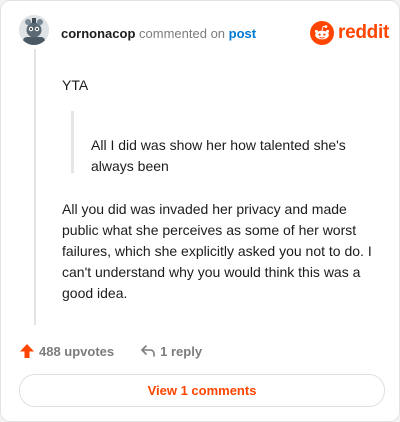 Image resolution: width=400 pixels, height=422 pixels. I want to click on comment-footer: 488 upvotes 1 reply, so click(110, 351).